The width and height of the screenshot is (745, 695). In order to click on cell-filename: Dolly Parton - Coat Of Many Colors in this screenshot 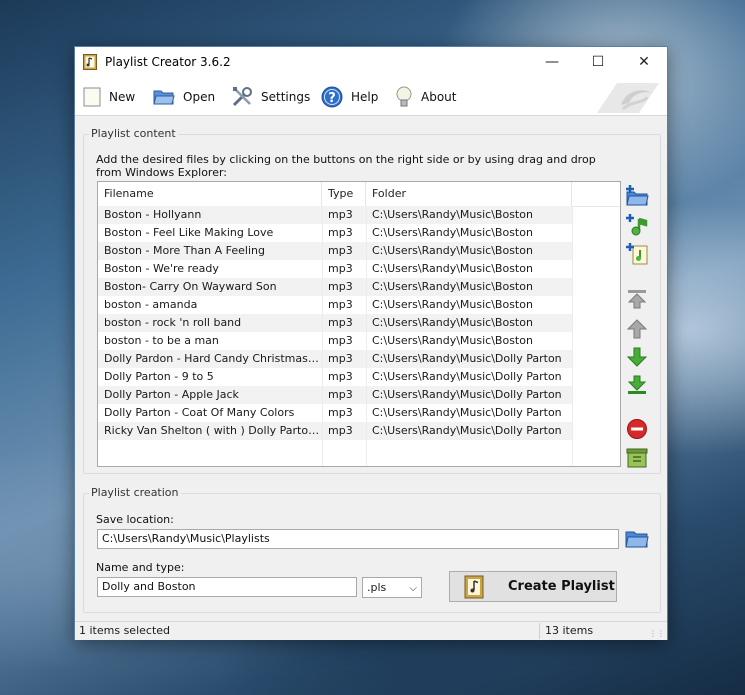, I will do `click(199, 412)`.